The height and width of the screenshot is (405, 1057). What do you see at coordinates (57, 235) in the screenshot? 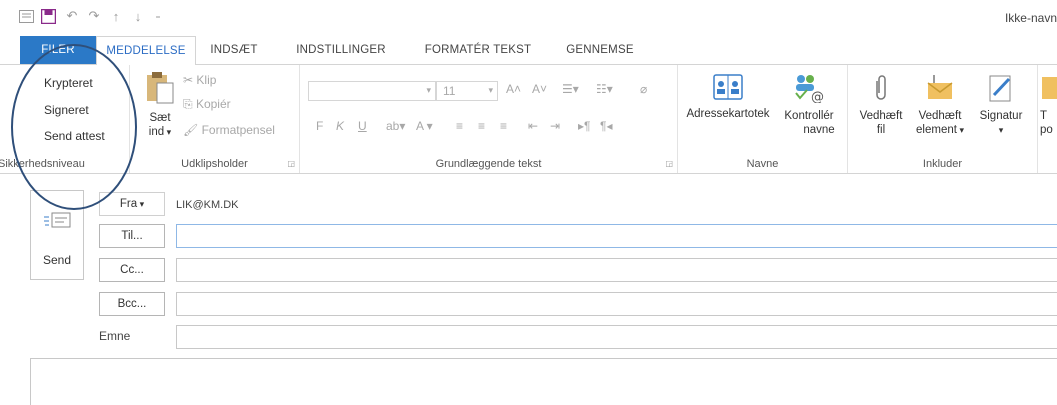
I see `send-button: Send` at bounding box center [57, 235].